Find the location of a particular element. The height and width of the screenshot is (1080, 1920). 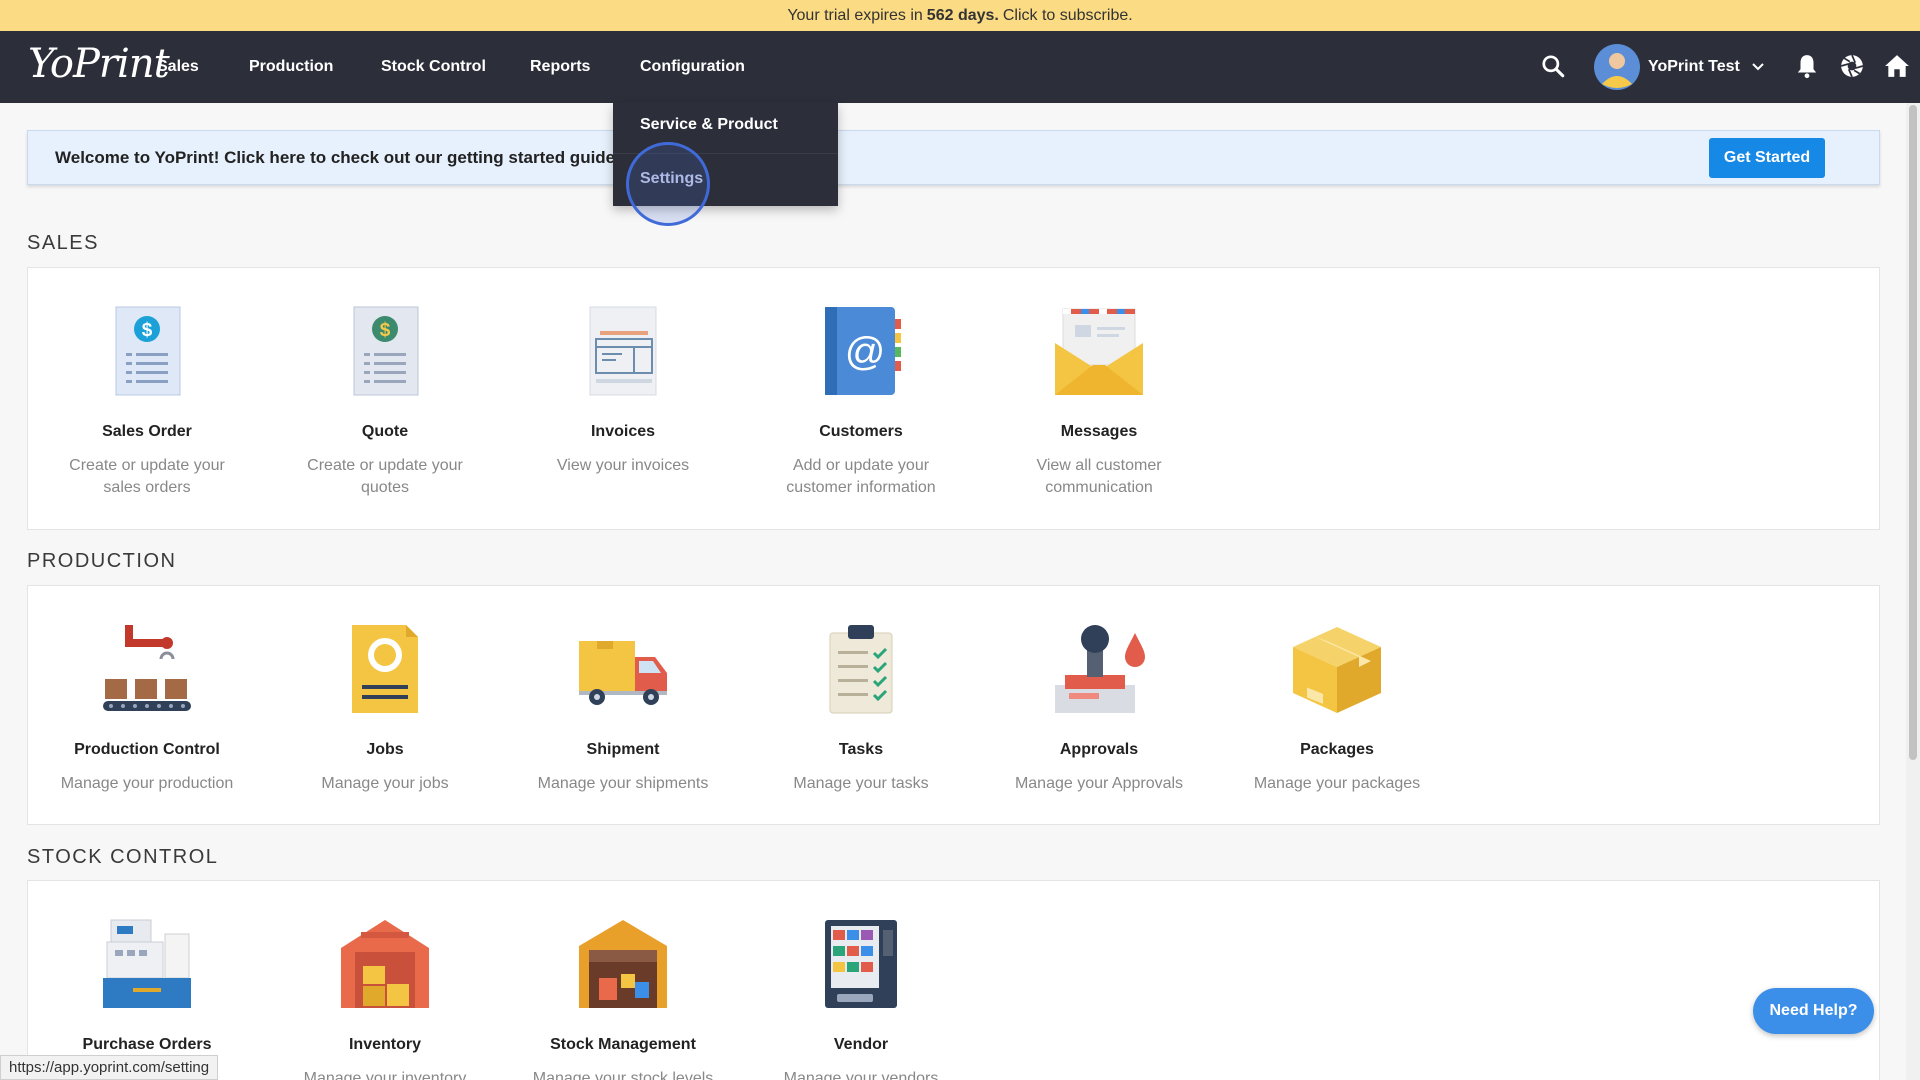

tile-label: Vendor is located at coordinates (861, 1044).